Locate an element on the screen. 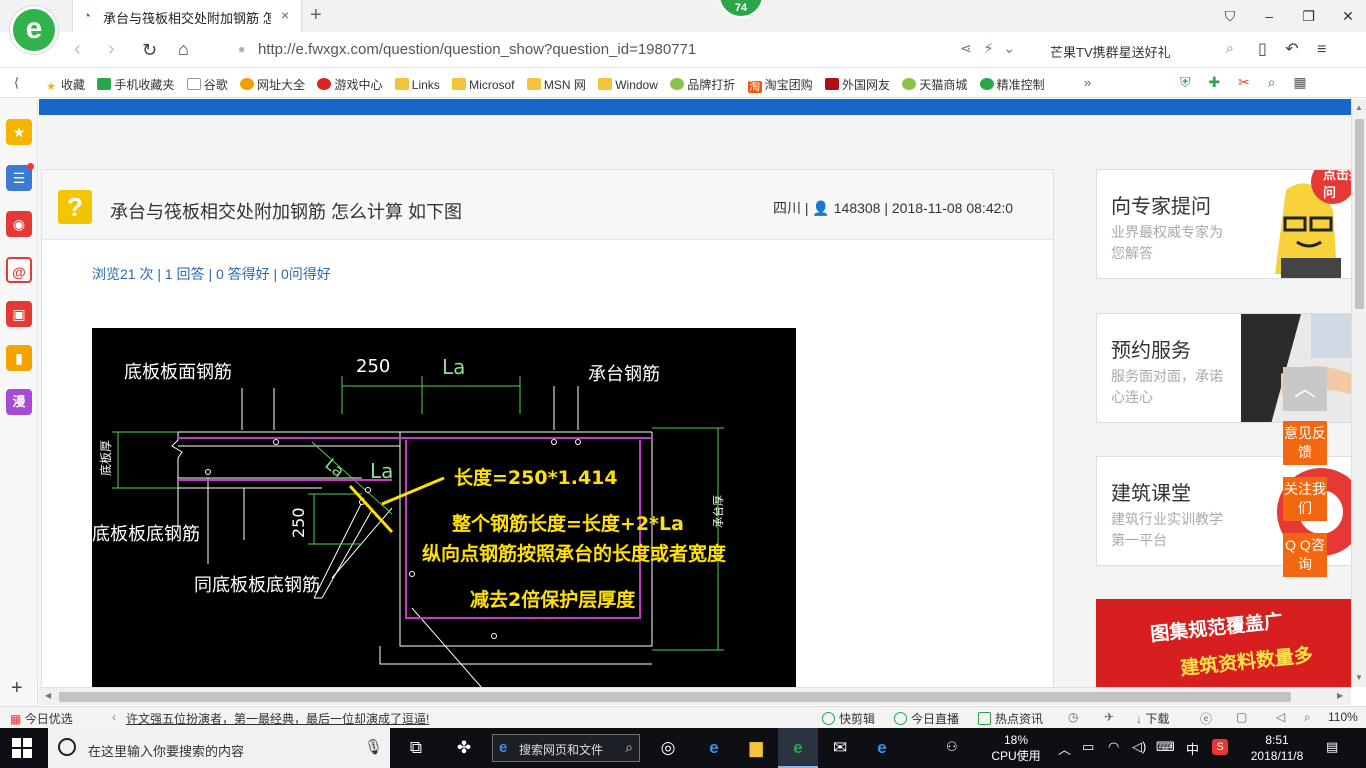 This screenshot has width=1366, height=768. hot-news-link: 热点资讯 is located at coordinates (1010, 718).